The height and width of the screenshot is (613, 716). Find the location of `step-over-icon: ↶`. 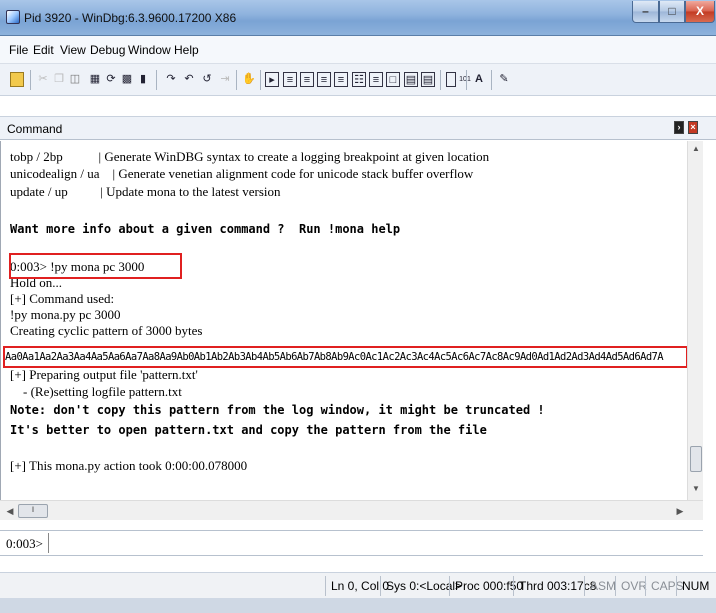

step-over-icon: ↶ is located at coordinates (189, 79).